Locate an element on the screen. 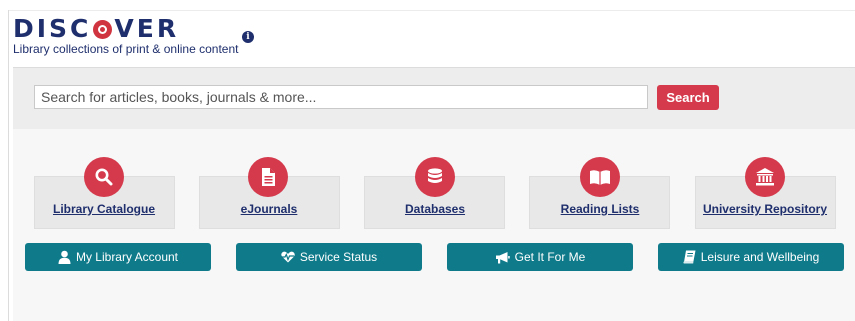  search-icon is located at coordinates (104, 177).